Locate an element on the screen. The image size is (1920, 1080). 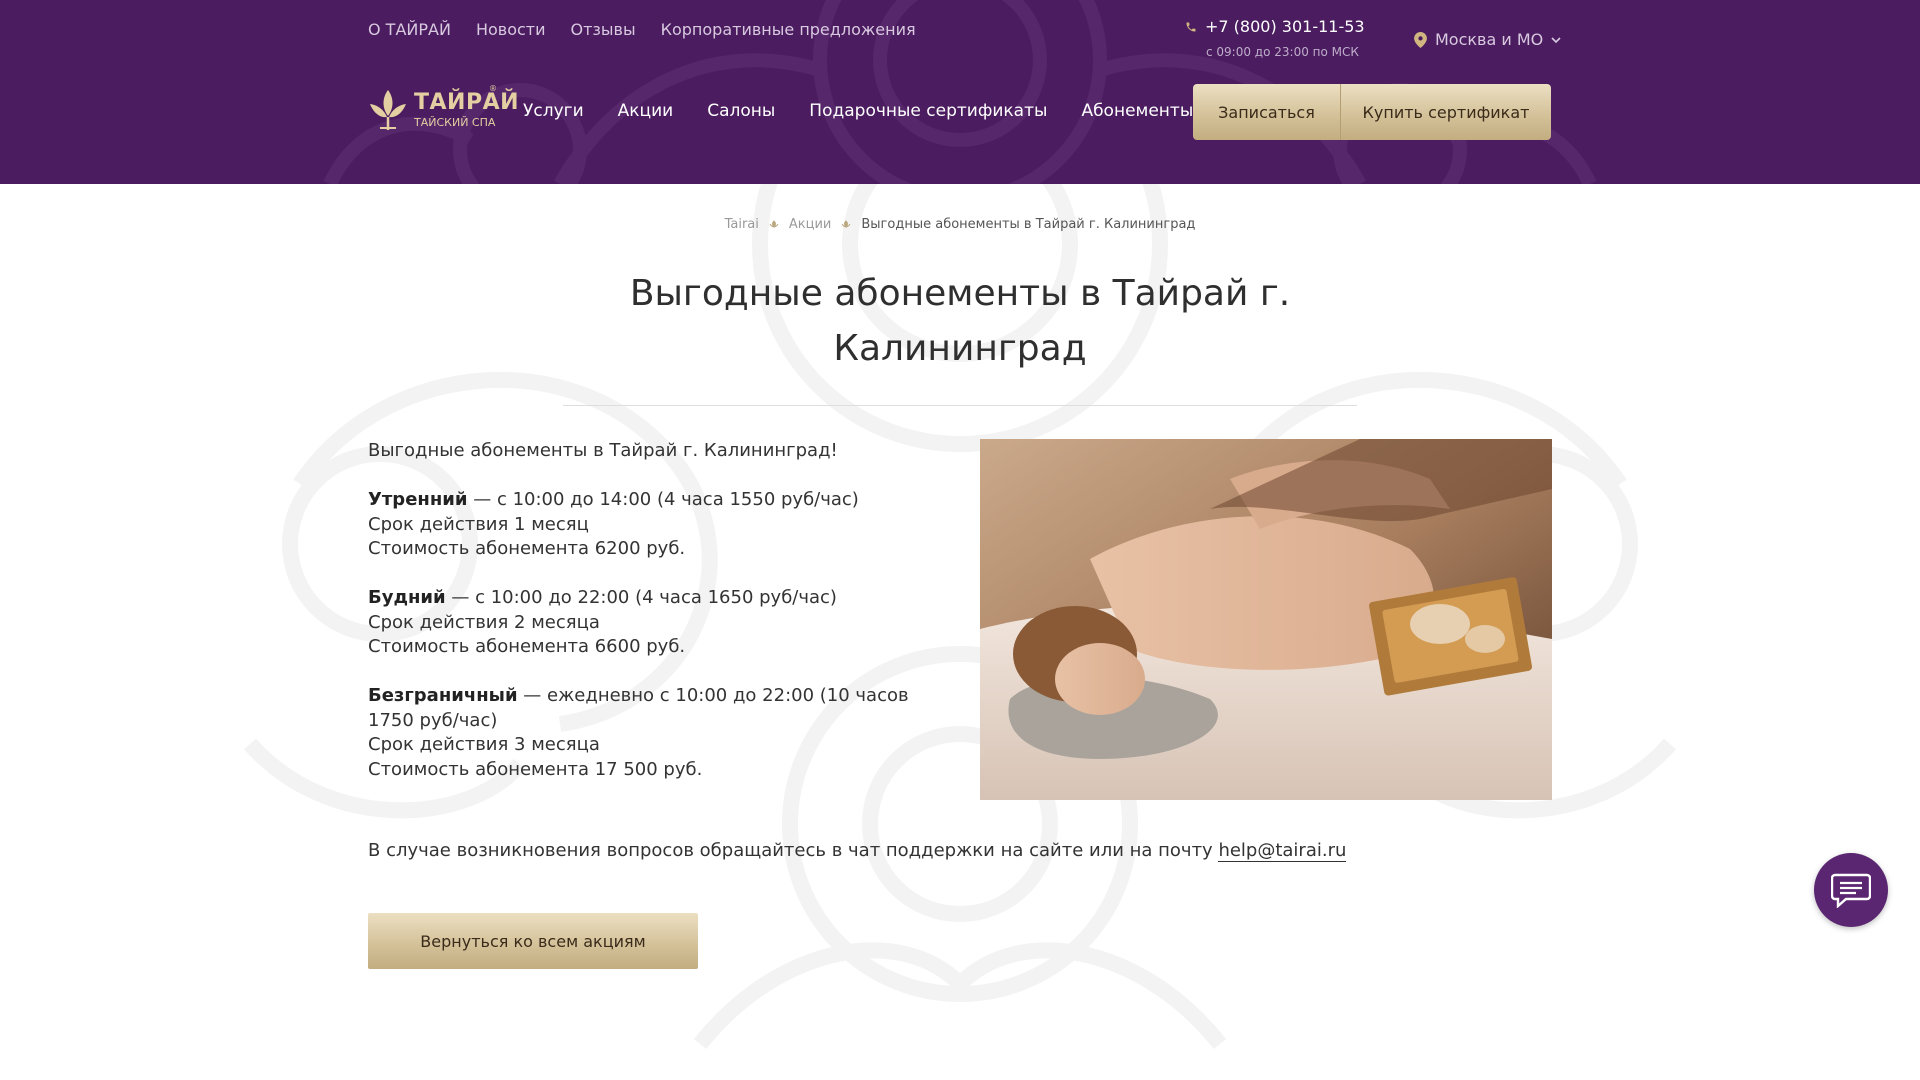
plan-name: Безграничный is located at coordinates (443, 695).